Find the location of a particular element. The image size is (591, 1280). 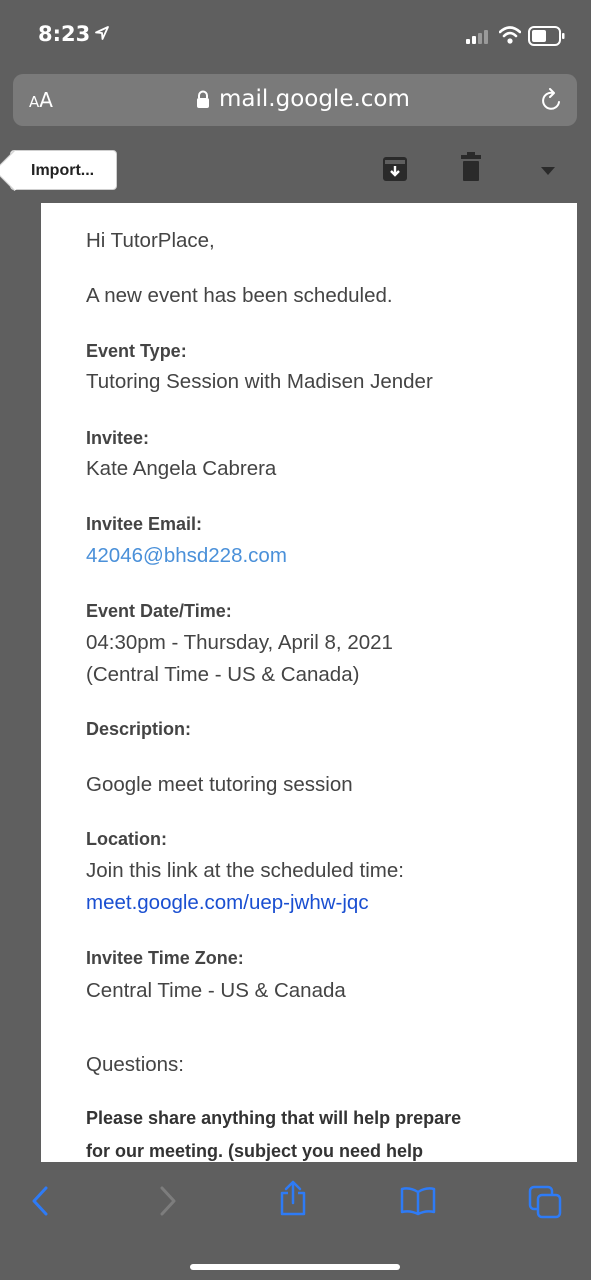

wifi-icon is located at coordinates (510, 35).